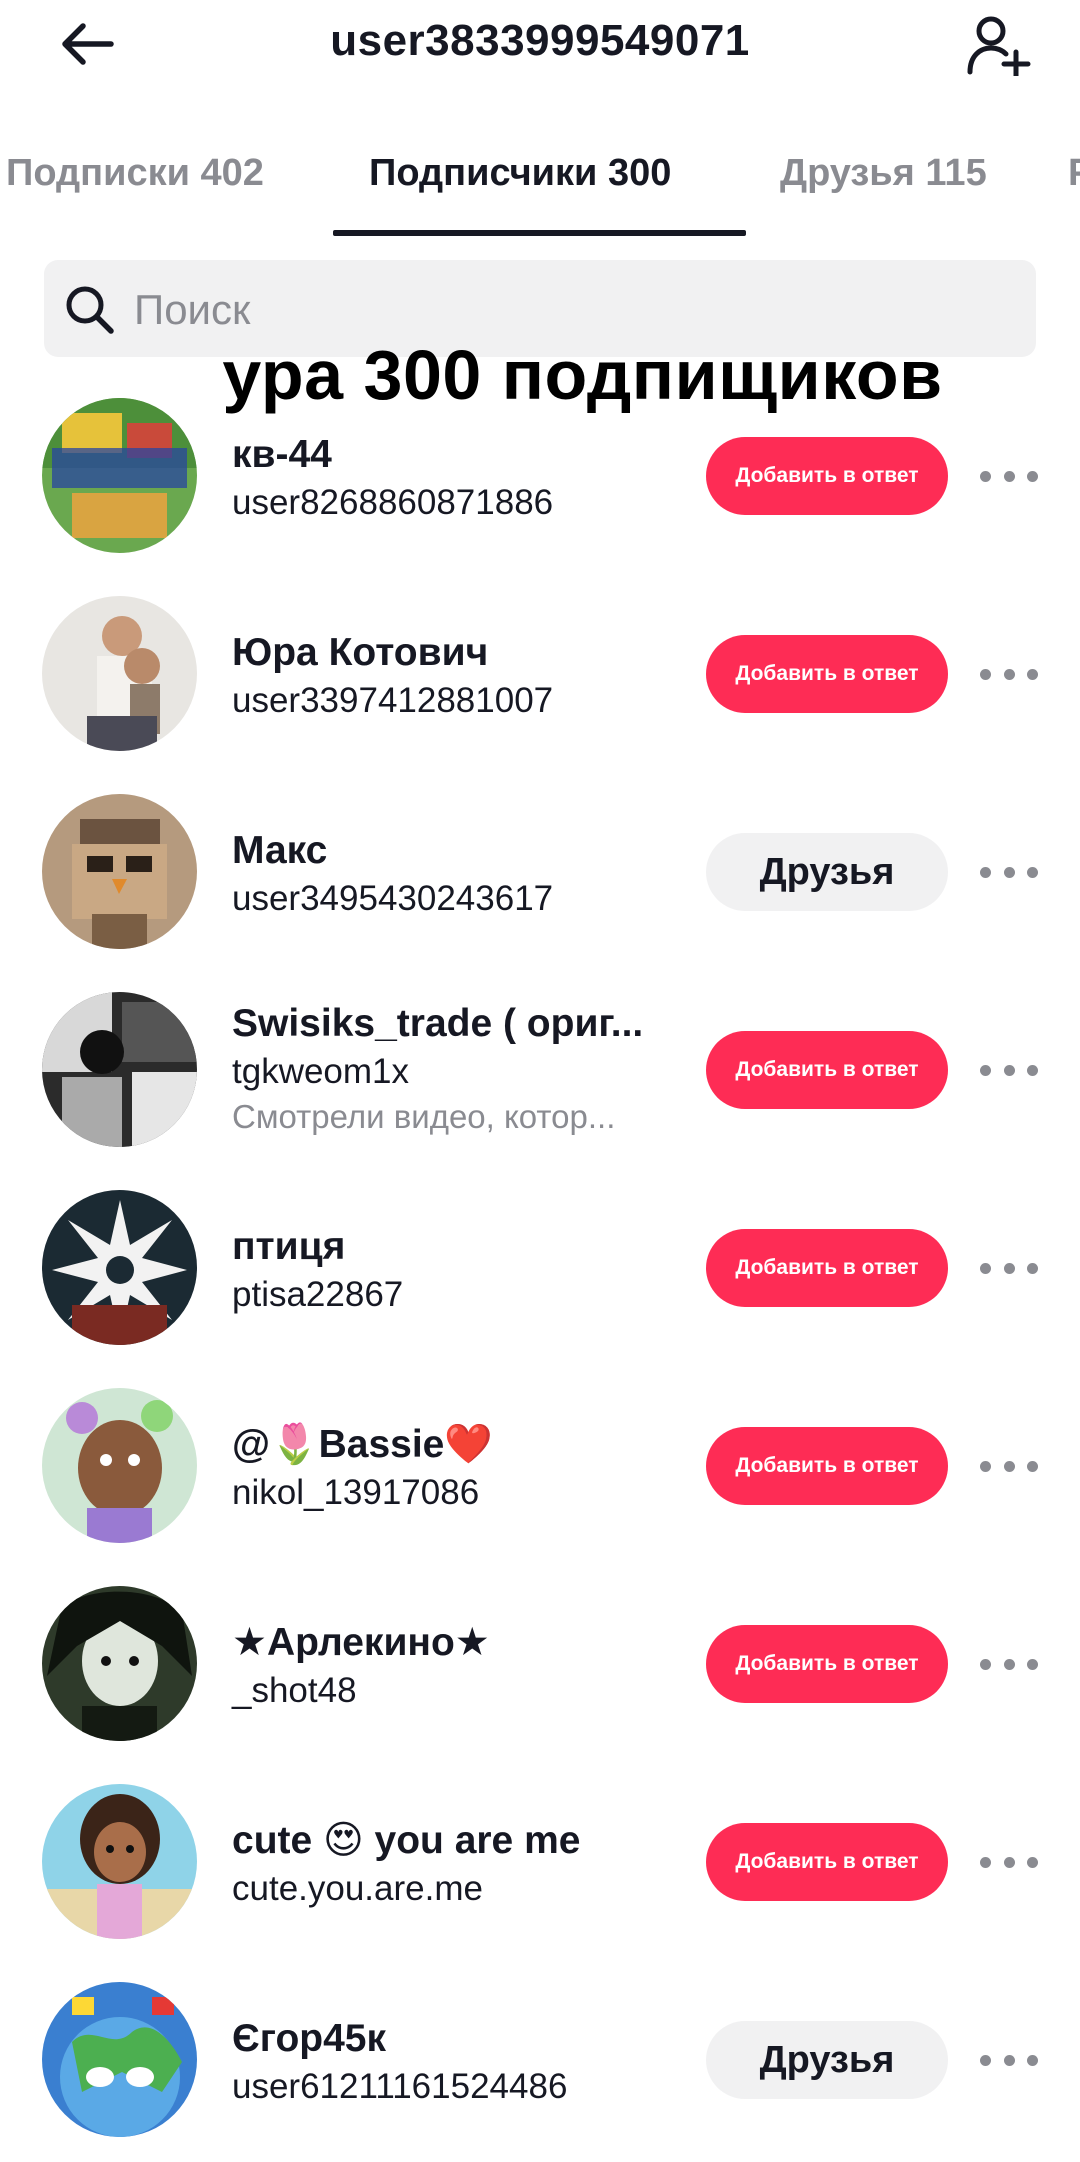 The height and width of the screenshot is (2162, 1080). I want to click on arrow-left-icon, so click(88, 44).